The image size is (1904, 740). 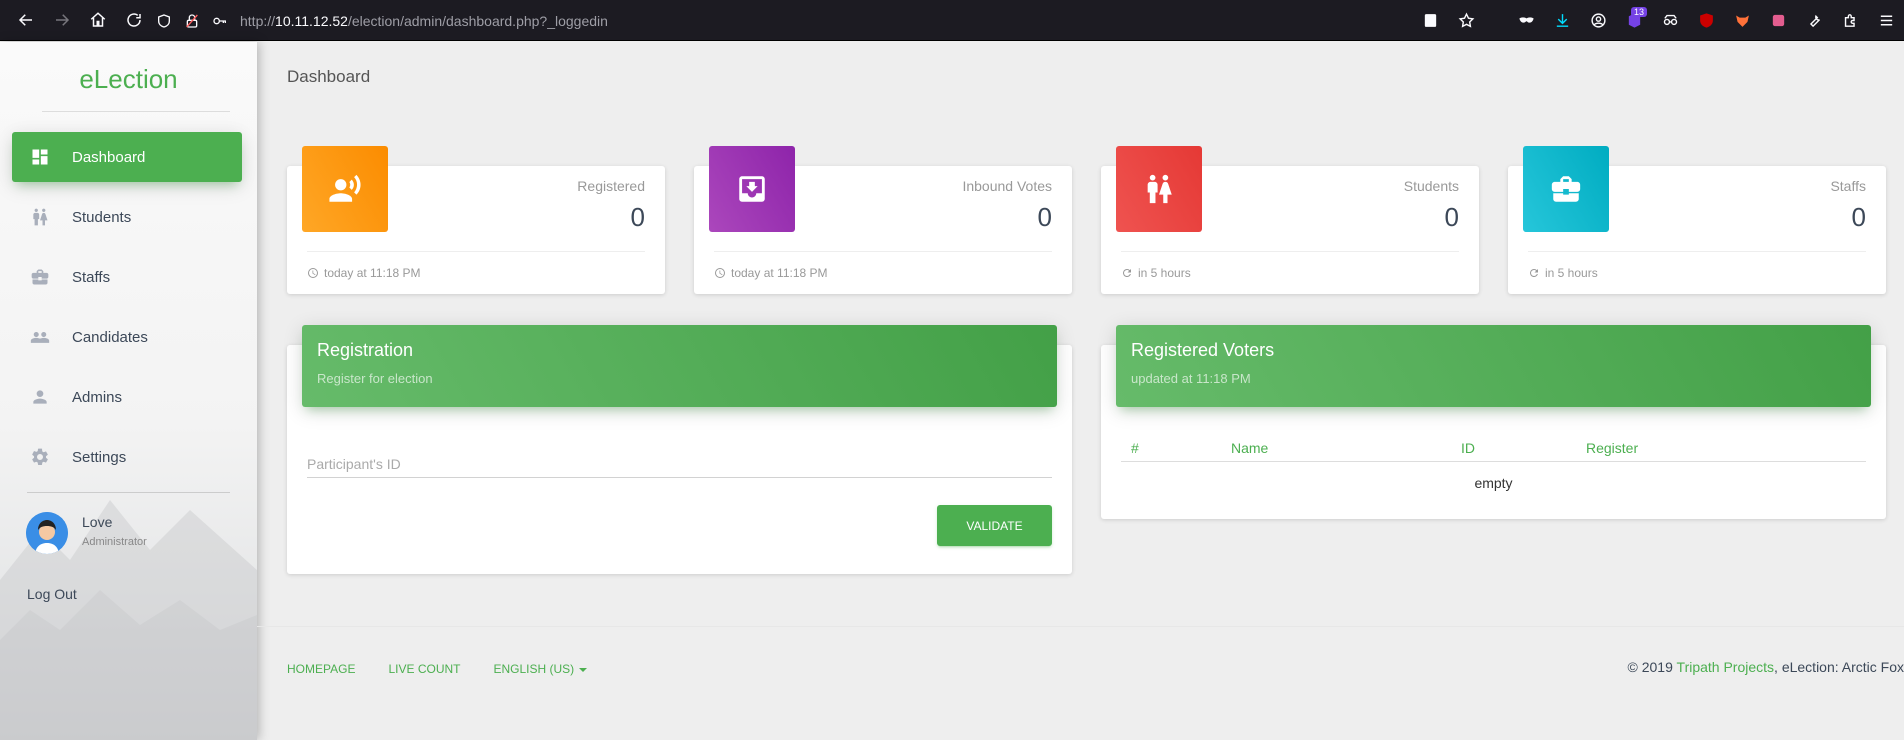 I want to click on brand-divider, so click(x=136, y=111).